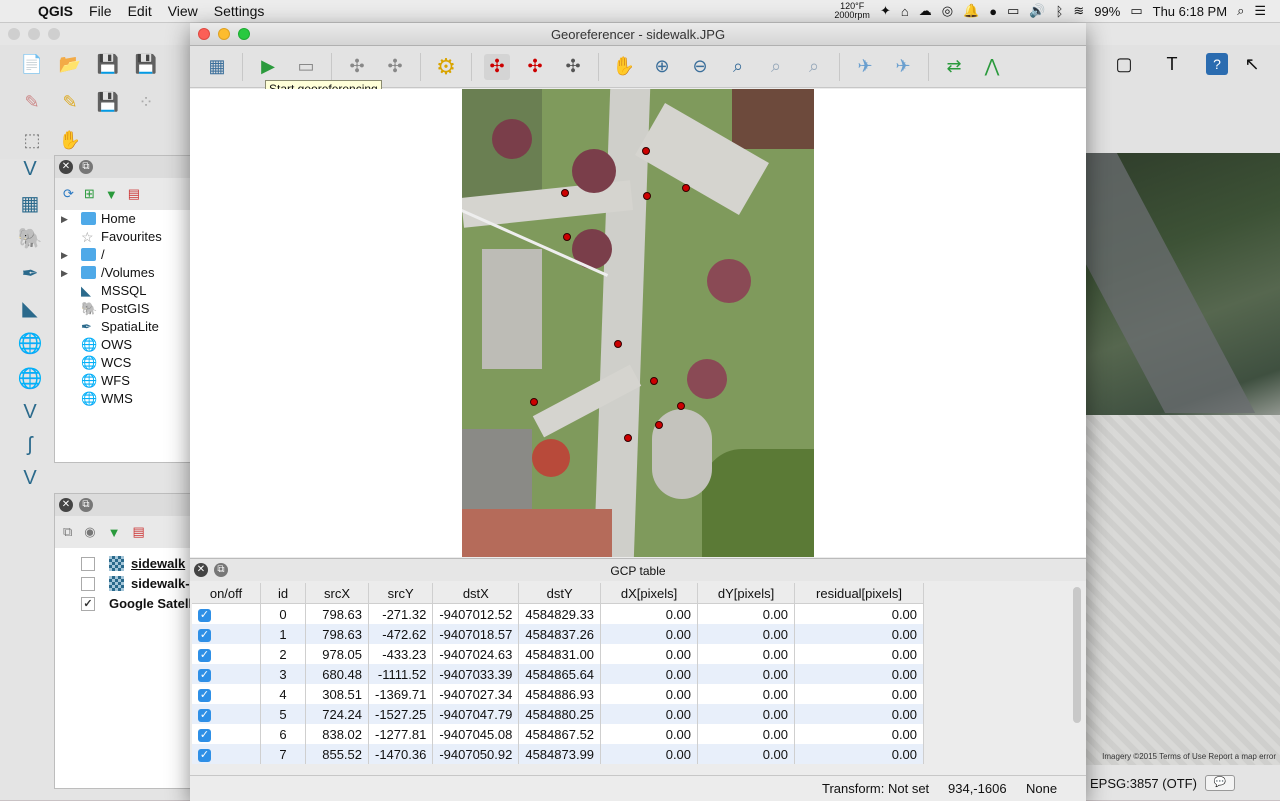 Image resolution: width=1280 pixels, height=801 pixels. Describe the element at coordinates (814, 67) in the screenshot. I see `zoom-next-icon: ⌕` at that location.